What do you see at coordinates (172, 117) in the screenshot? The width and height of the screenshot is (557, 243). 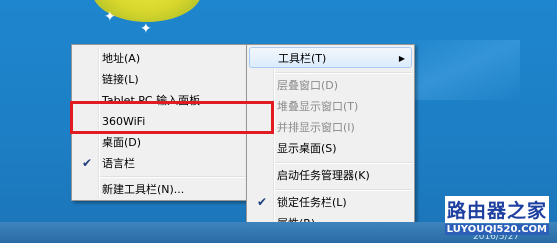 I see `annotation-highlight-box` at bounding box center [172, 117].